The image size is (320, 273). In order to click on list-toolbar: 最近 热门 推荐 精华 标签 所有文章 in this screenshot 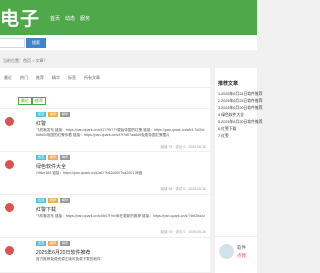, I will do `click(105, 78)`.